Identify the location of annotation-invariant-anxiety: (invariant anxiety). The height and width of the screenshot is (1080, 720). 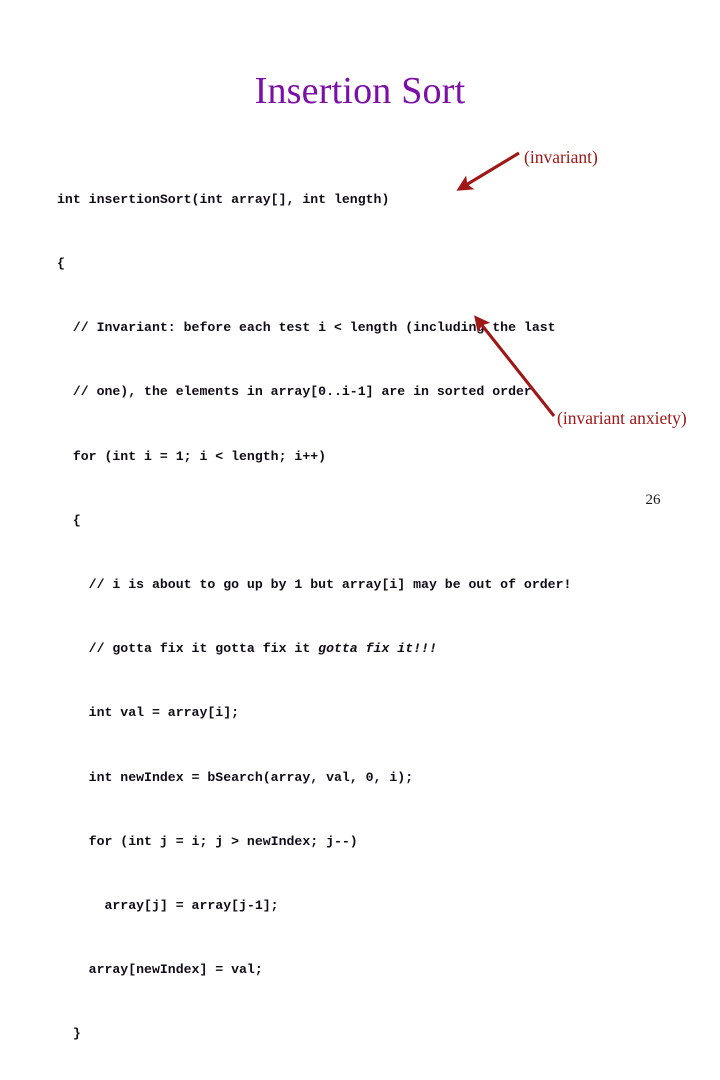
(622, 418).